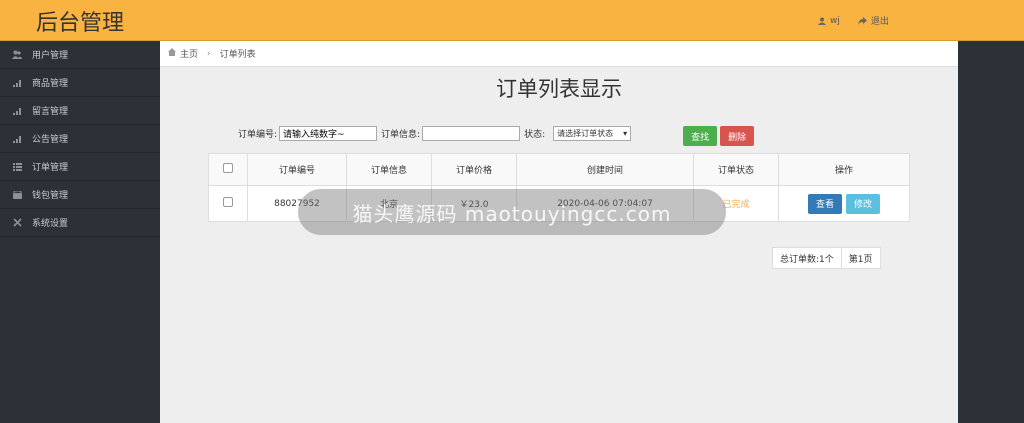 This screenshot has width=1024, height=423. What do you see at coordinates (17, 195) in the screenshot?
I see `wallet-icon` at bounding box center [17, 195].